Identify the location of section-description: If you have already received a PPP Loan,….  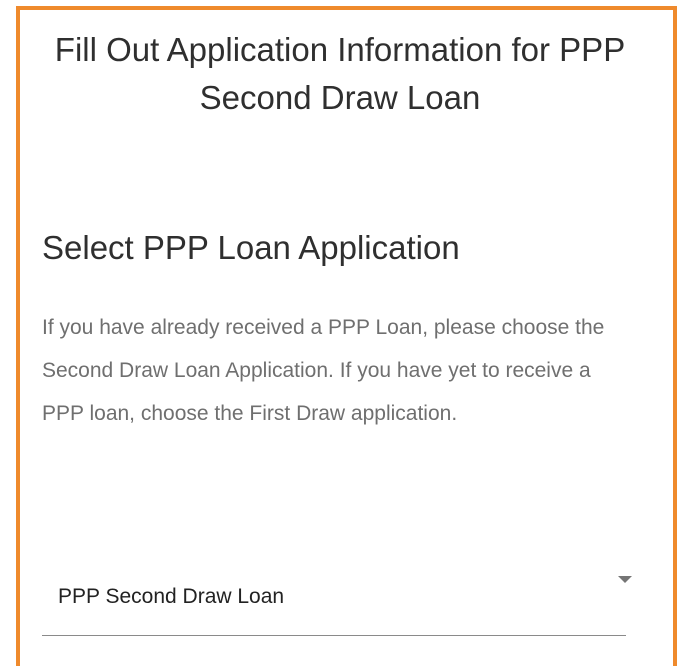
(323, 370).